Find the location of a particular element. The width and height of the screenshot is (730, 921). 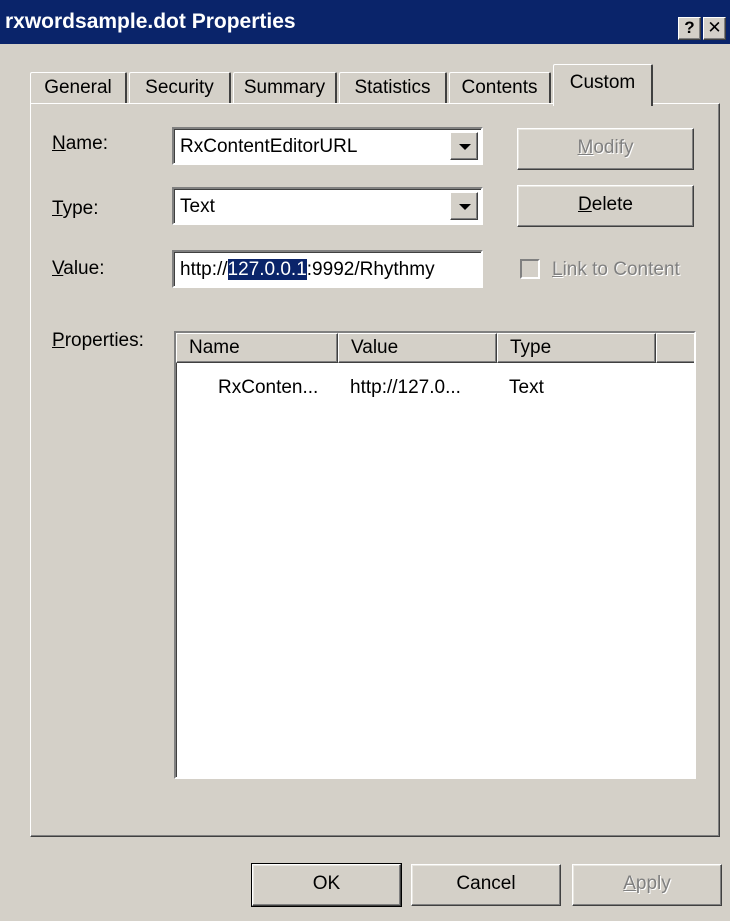

help-button: ? is located at coordinates (689, 28).